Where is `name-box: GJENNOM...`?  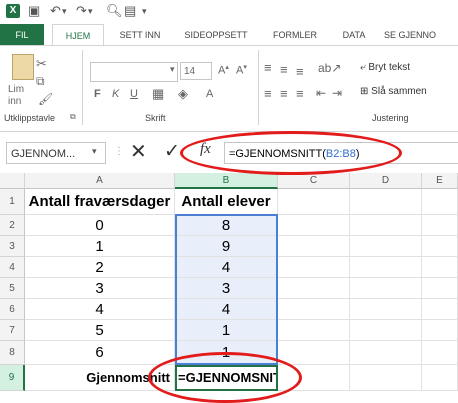
name-box: GJENNOM... is located at coordinates (56, 153).